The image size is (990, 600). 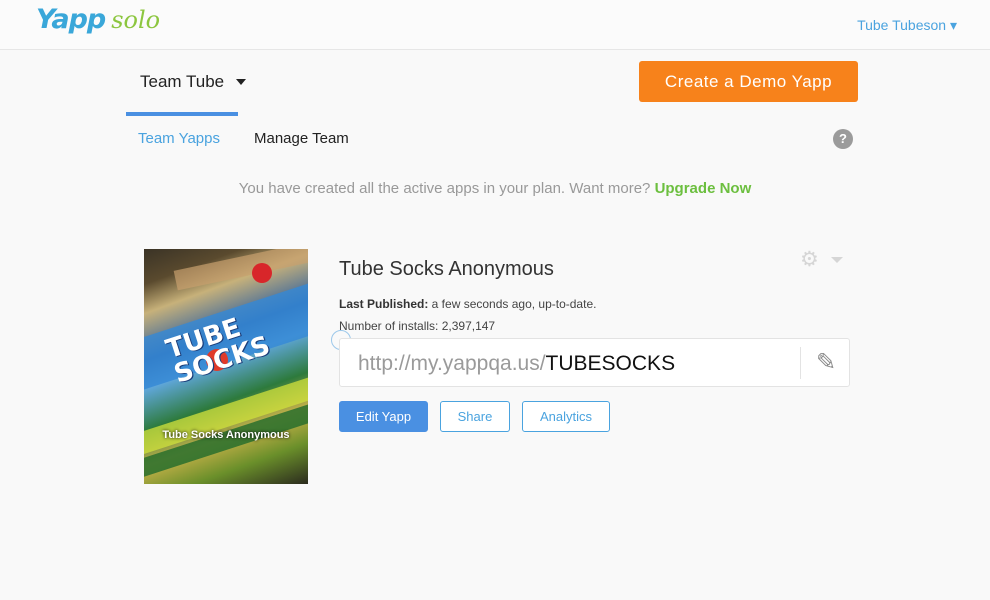 I want to click on question-circle-icon: ?, so click(x=843, y=139).